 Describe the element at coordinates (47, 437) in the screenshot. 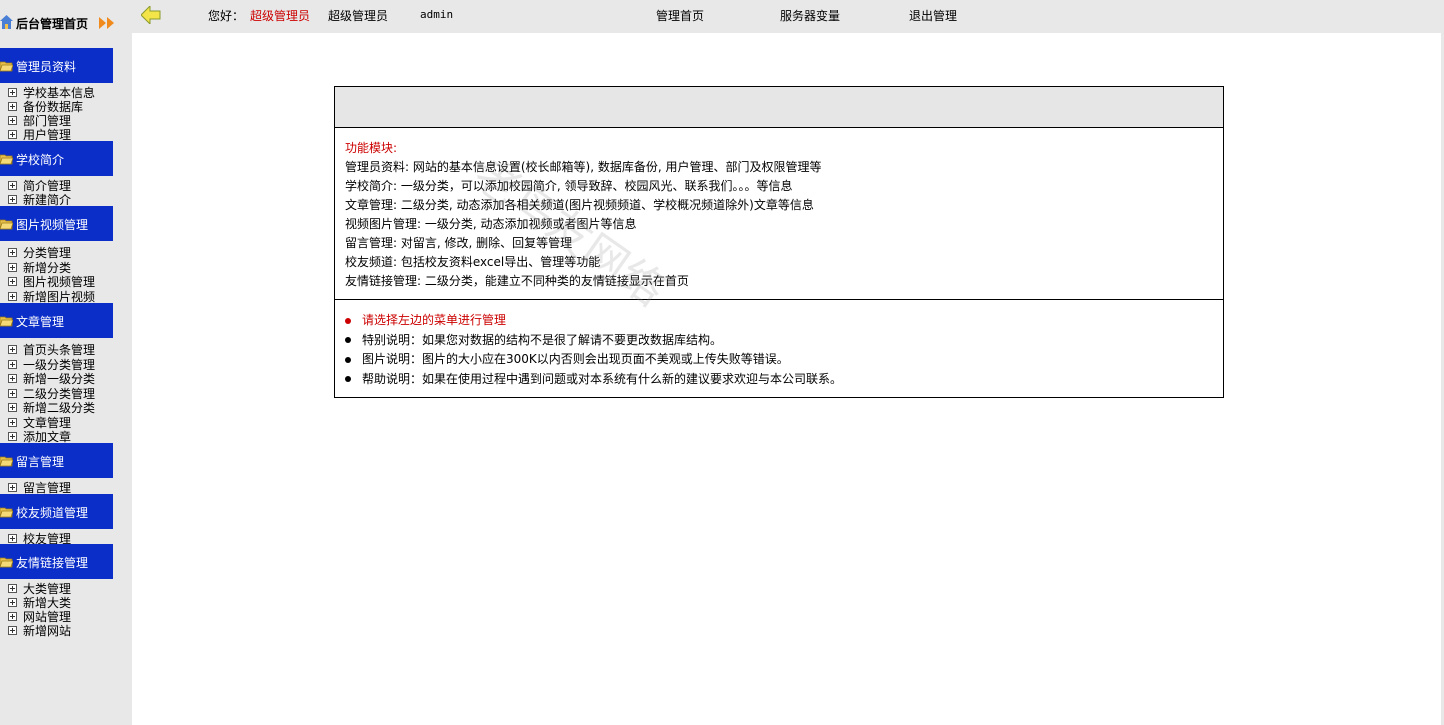

I see `sidebar-menu-item-label: 添加文章` at that location.